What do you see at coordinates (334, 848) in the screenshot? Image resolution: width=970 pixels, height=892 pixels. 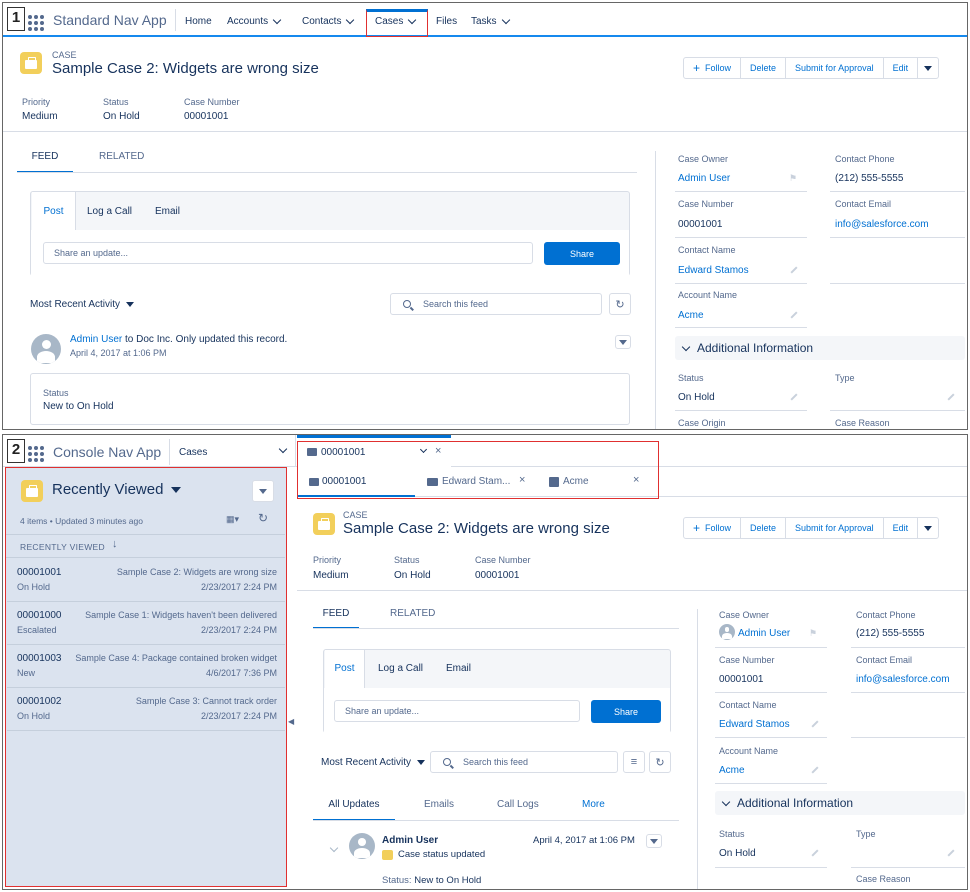 I see `expand-chevron-icon` at bounding box center [334, 848].